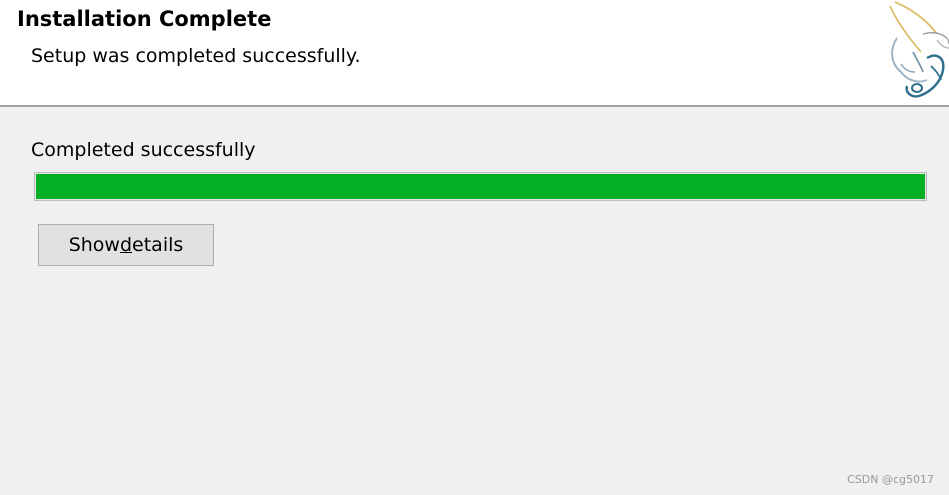 The width and height of the screenshot is (949, 495). What do you see at coordinates (890, 479) in the screenshot?
I see `watermark: CSDN @cg5017` at bounding box center [890, 479].